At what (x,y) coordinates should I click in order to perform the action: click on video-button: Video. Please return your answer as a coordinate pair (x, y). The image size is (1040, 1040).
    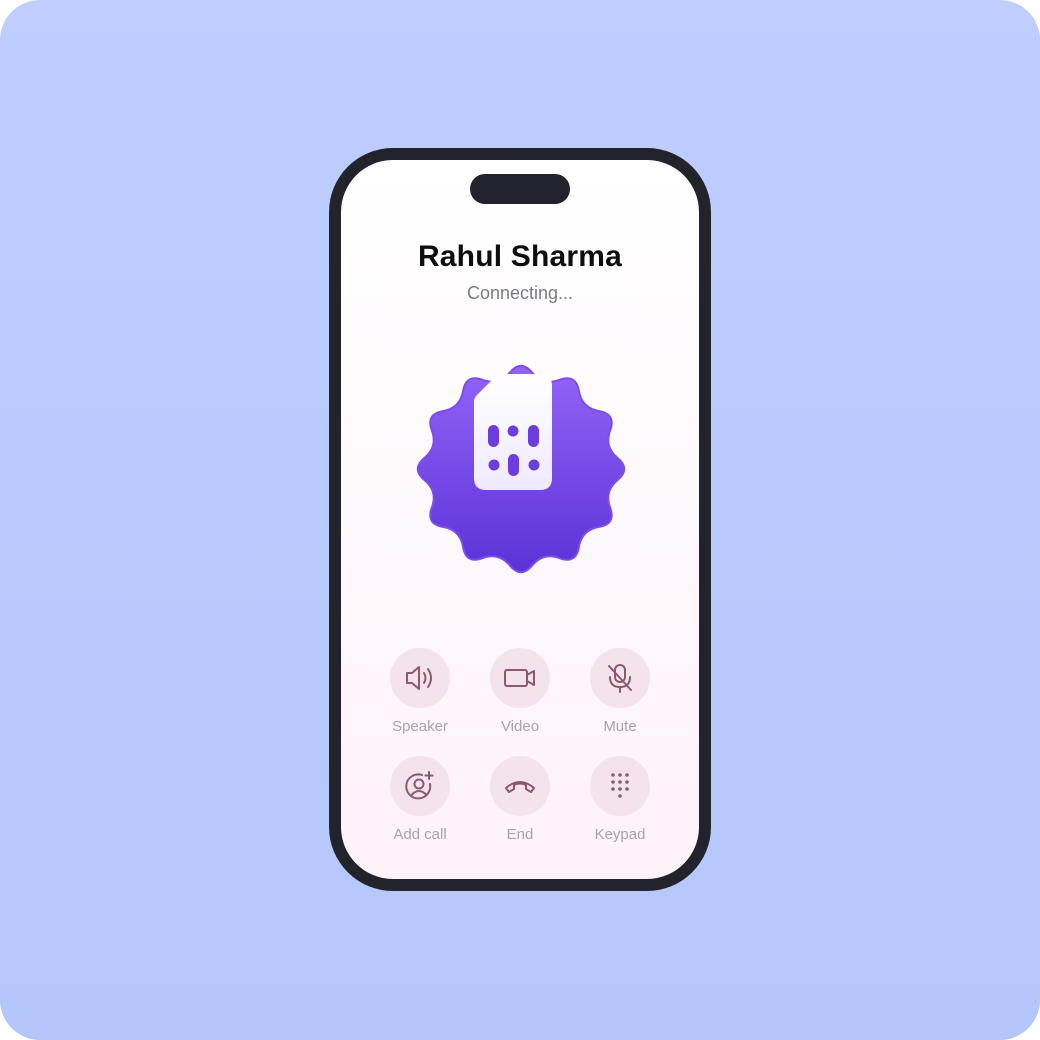
    Looking at the image, I should click on (520, 691).